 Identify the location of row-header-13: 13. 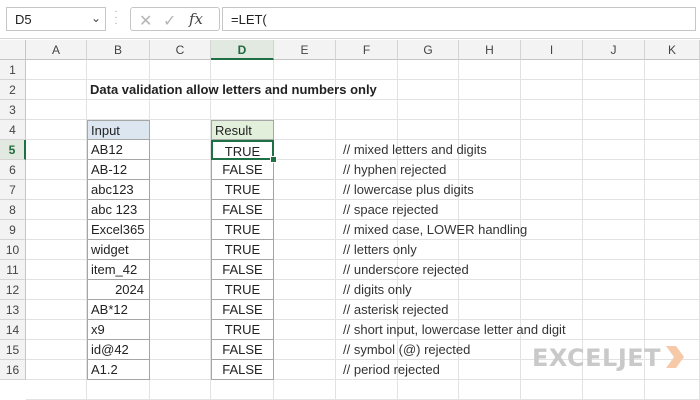
(13, 310).